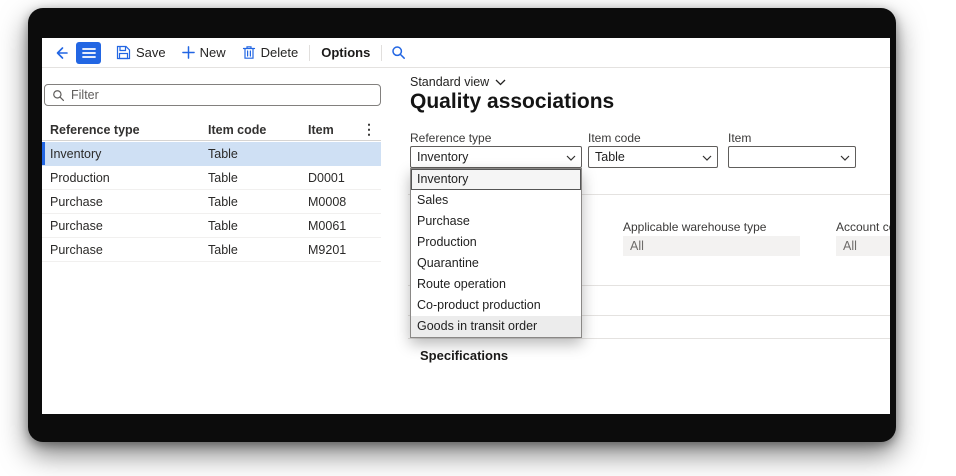 This screenshot has width=956, height=476. What do you see at coordinates (695, 227) in the screenshot?
I see `applicable-warehouse-type-label: Applicable warehouse type` at bounding box center [695, 227].